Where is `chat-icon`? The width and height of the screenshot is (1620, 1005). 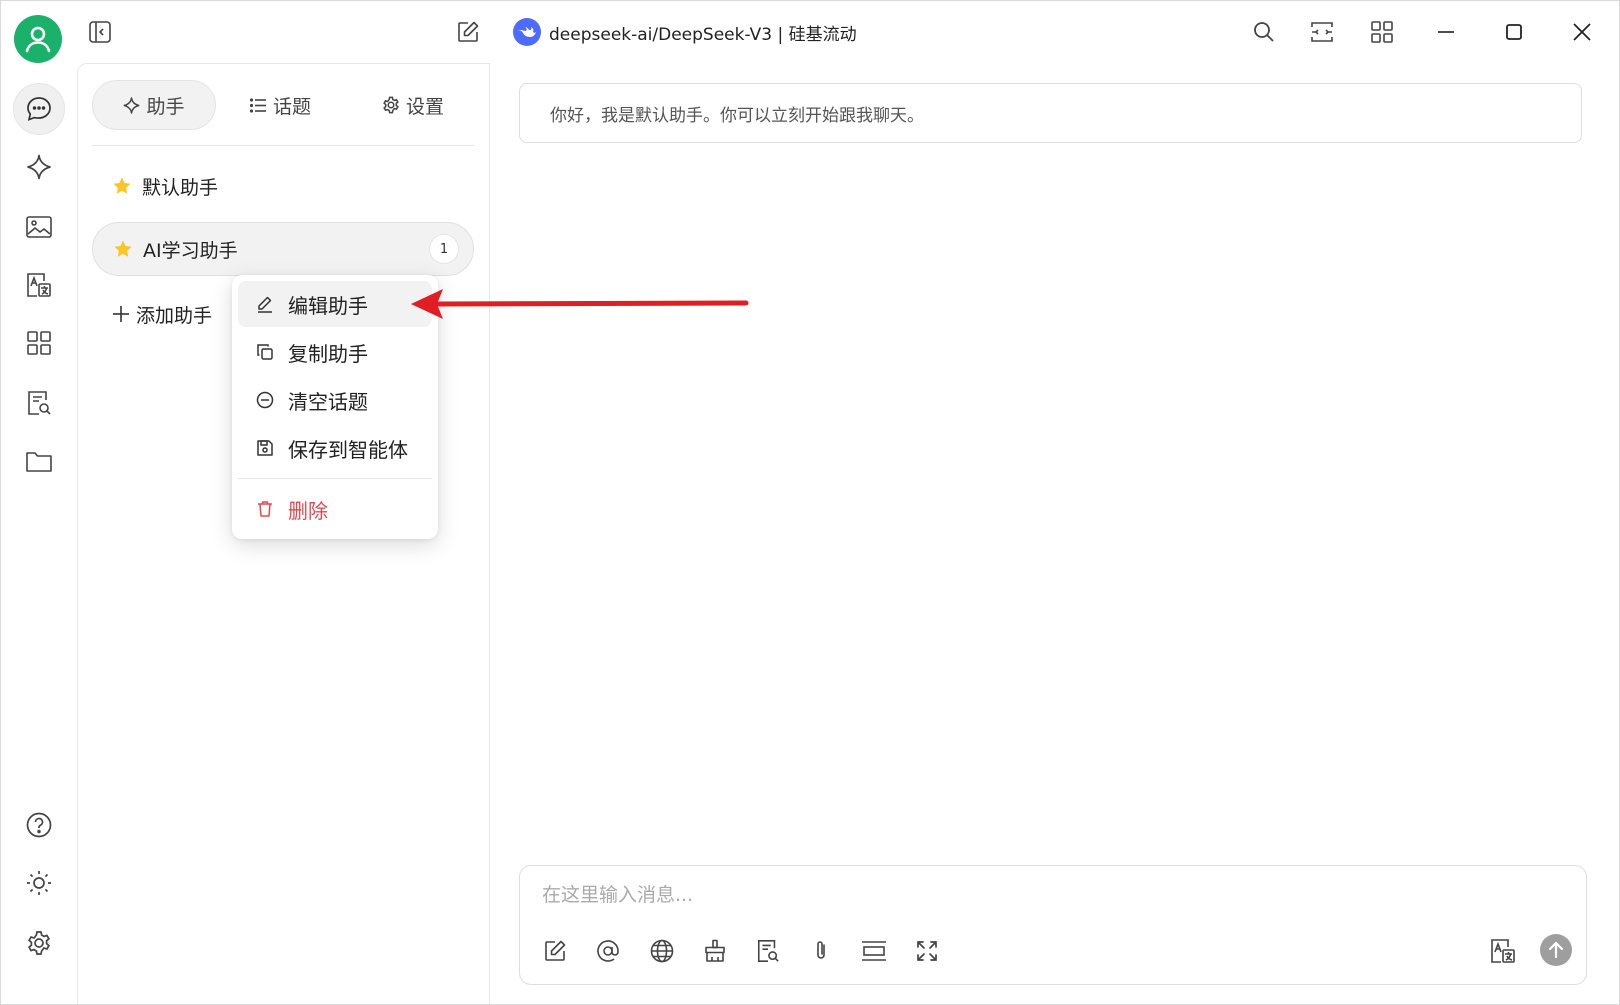 chat-icon is located at coordinates (39, 109).